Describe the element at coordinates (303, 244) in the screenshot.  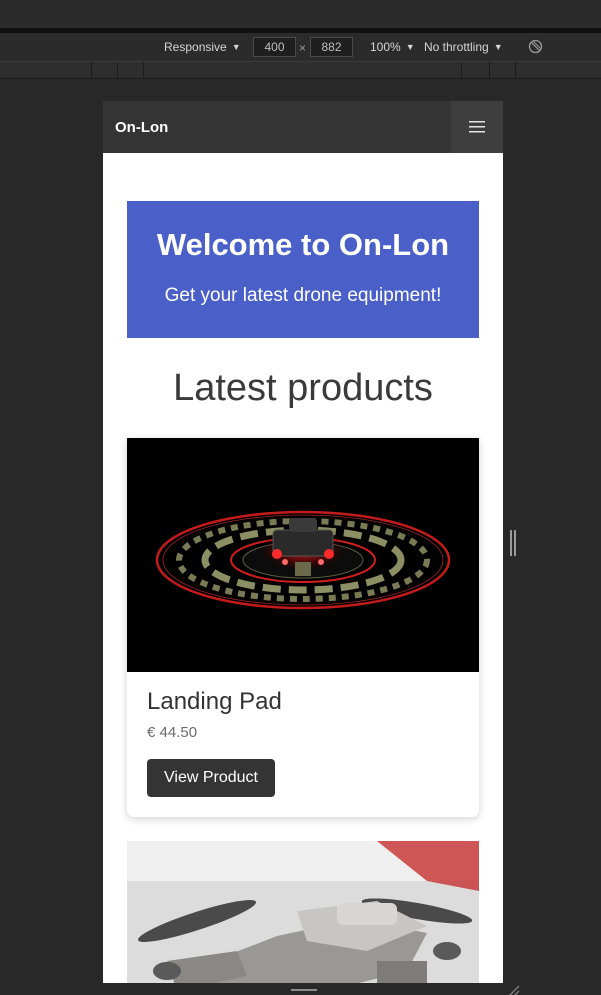
I see `hero-title: Welcome to On-Lon` at that location.